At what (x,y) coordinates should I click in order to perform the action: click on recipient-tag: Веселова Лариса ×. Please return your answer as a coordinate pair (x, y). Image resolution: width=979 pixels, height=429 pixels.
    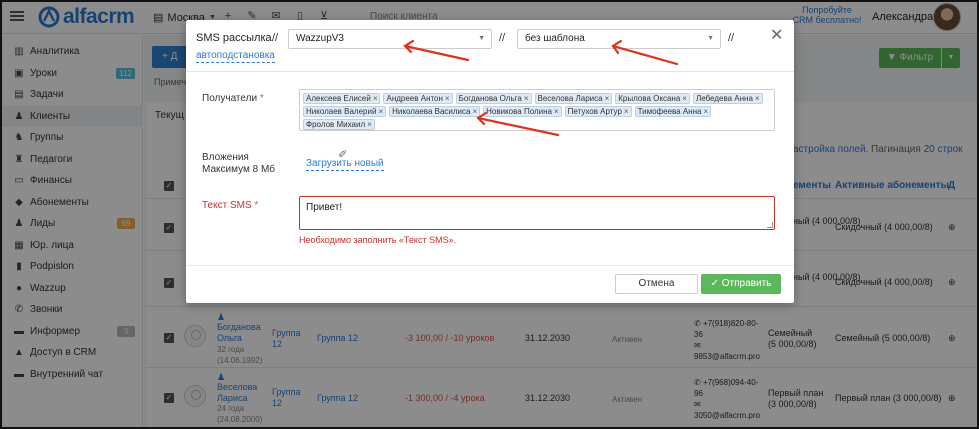
    Looking at the image, I should click on (573, 98).